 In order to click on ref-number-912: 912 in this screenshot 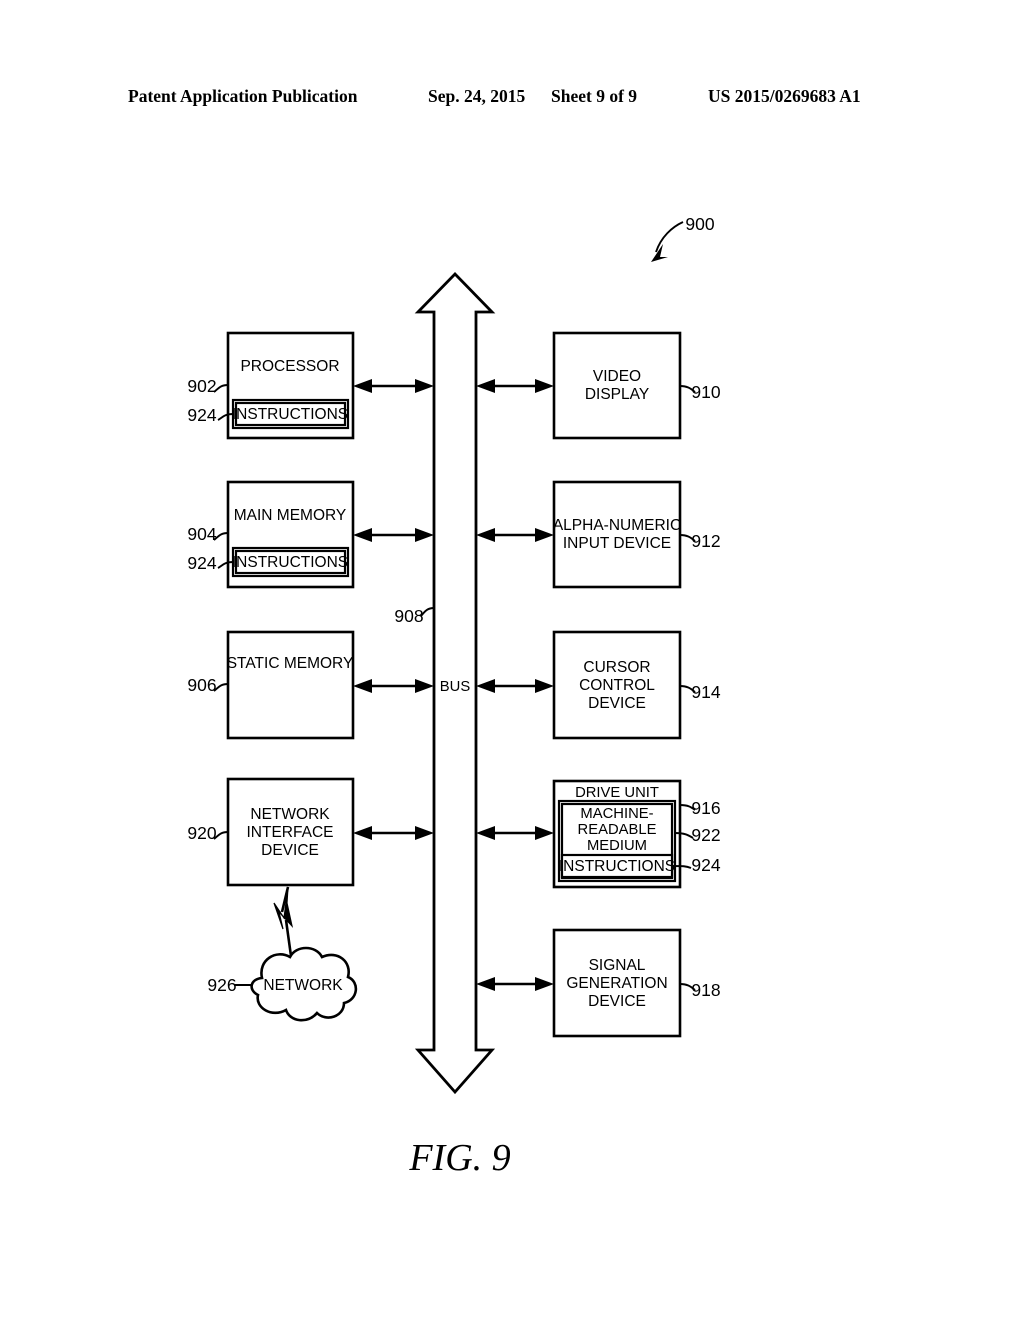, I will do `click(705, 541)`.